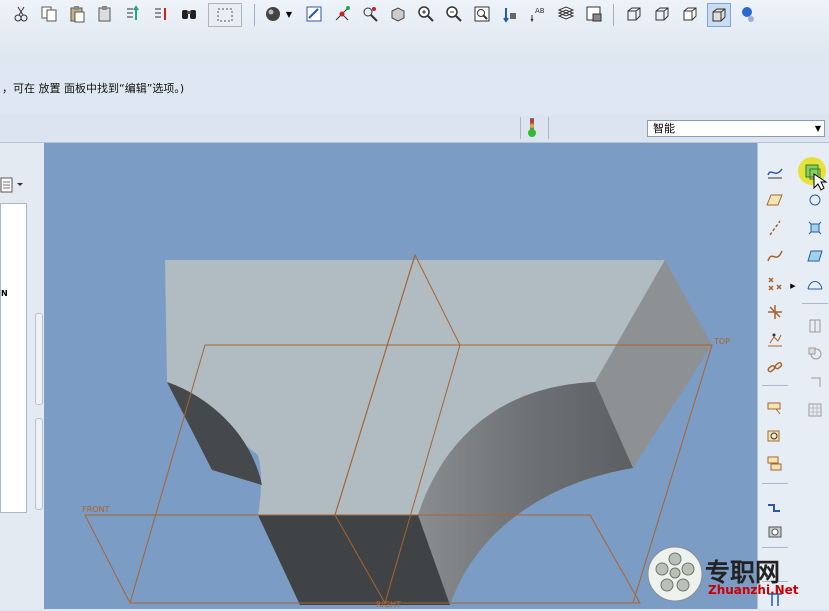 The height and width of the screenshot is (611, 829). I want to click on repaint-icon, so click(314, 14).